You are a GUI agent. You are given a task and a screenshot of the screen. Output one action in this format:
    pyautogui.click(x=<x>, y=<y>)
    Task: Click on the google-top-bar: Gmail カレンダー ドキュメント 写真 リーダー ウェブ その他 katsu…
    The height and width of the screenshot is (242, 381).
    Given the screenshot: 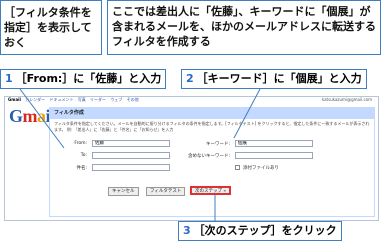 What is the action you would take?
    pyautogui.click(x=191, y=100)
    